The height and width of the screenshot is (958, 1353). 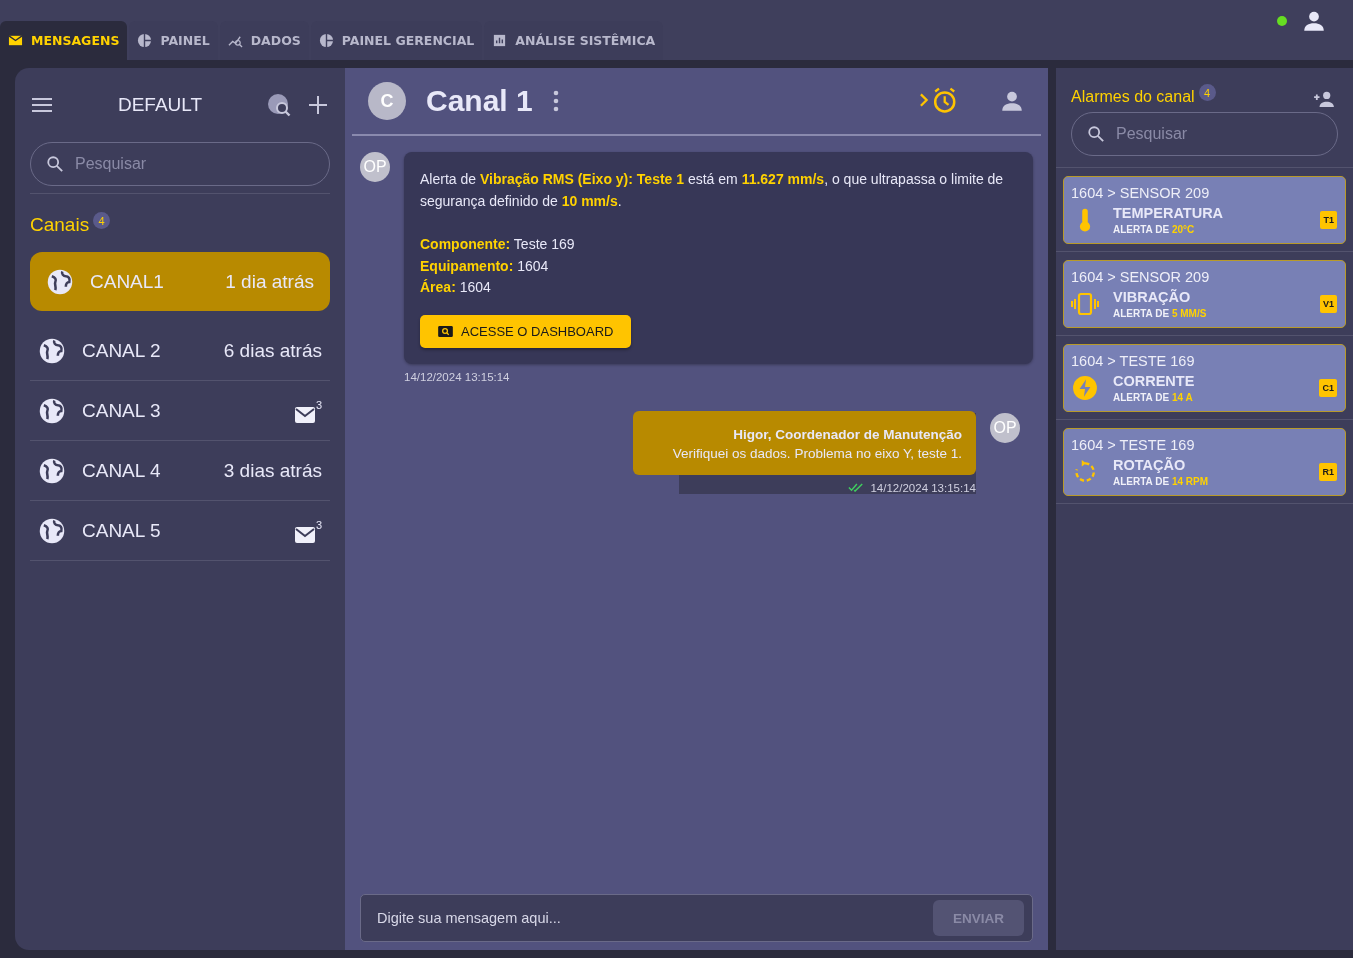 What do you see at coordinates (1324, 99) in the screenshot?
I see `add-user-icon` at bounding box center [1324, 99].